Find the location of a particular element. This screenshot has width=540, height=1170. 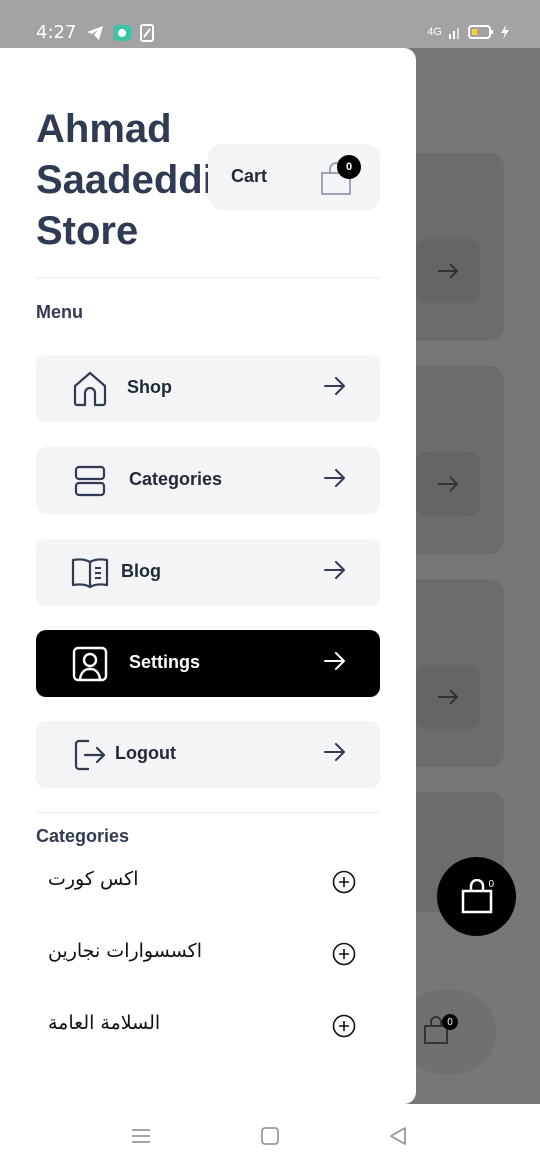

logout-icon is located at coordinates (90, 755).